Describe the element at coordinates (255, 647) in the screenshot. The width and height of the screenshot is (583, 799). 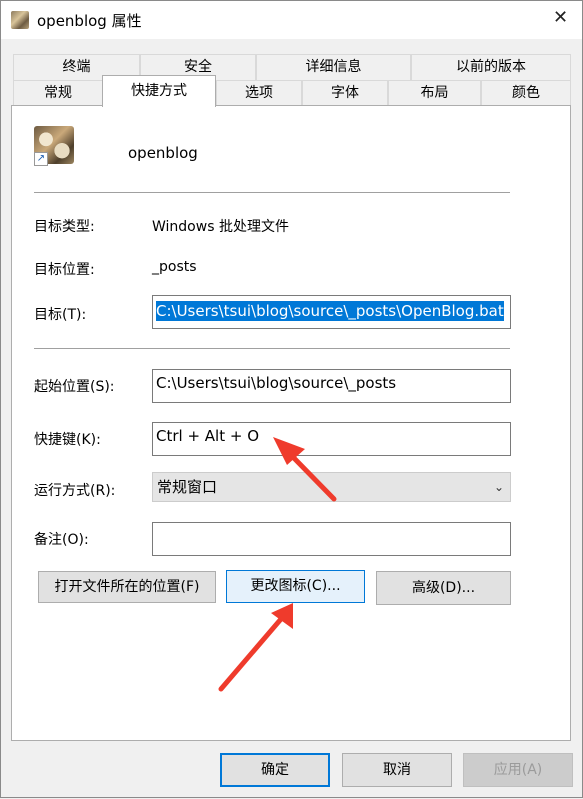
I see `red-arrow-icon` at that location.